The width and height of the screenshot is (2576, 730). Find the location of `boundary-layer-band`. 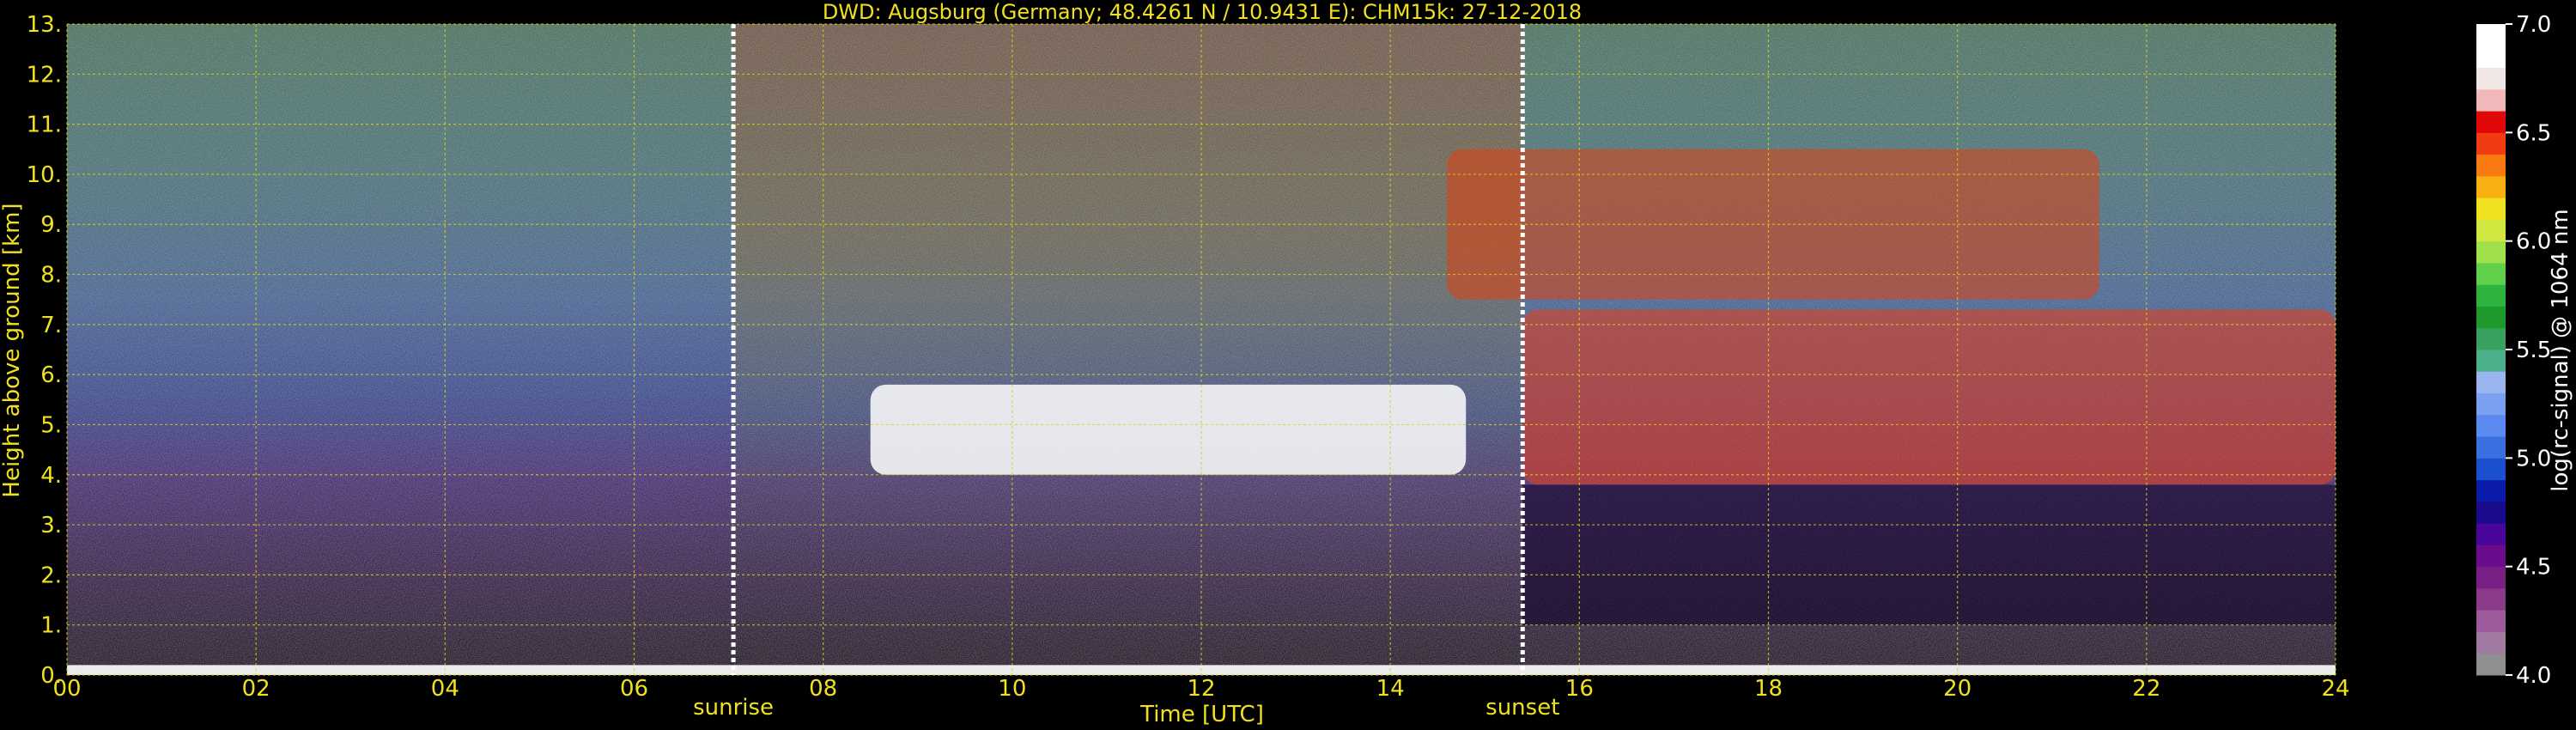

boundary-layer-band is located at coordinates (1929, 554).